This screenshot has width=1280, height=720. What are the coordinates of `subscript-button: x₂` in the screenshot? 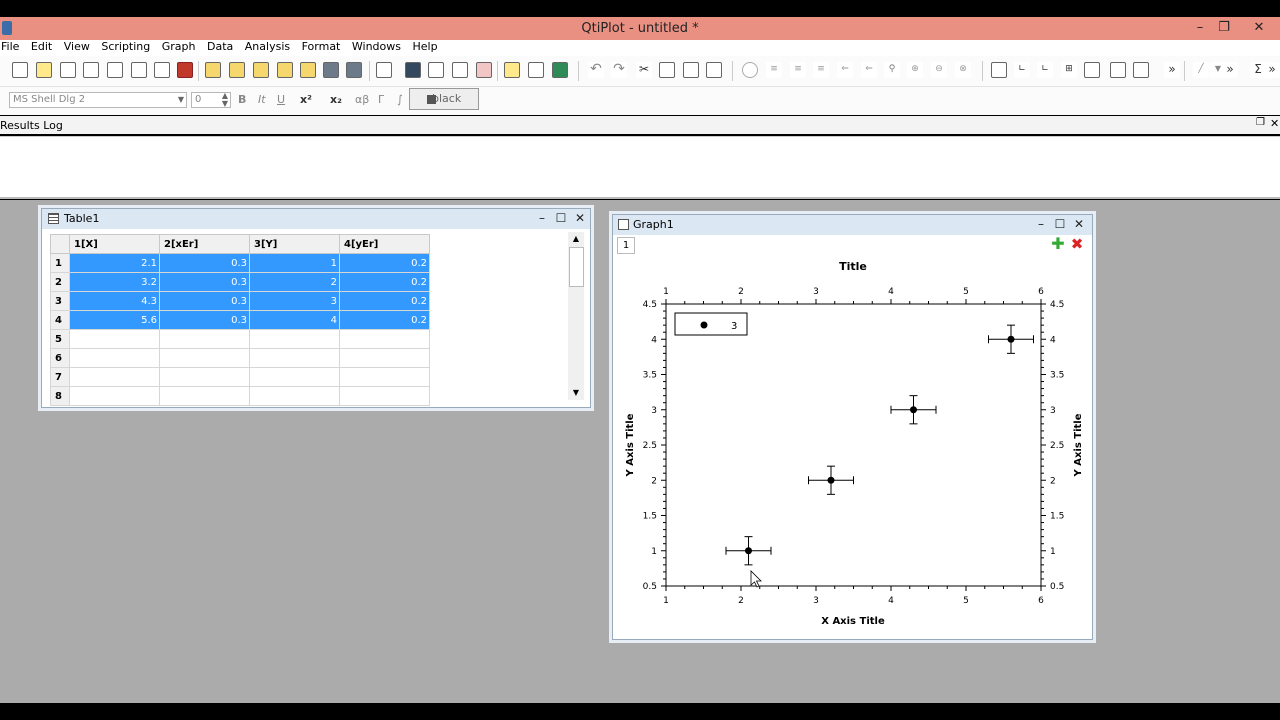 It's located at (336, 100).